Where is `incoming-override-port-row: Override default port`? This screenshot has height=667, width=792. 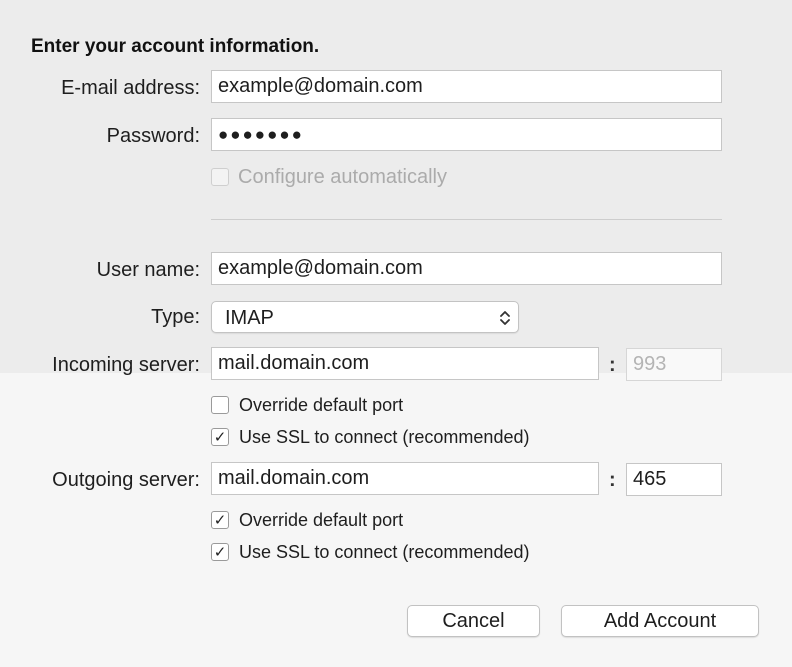
incoming-override-port-row: Override default port is located at coordinates (307, 405).